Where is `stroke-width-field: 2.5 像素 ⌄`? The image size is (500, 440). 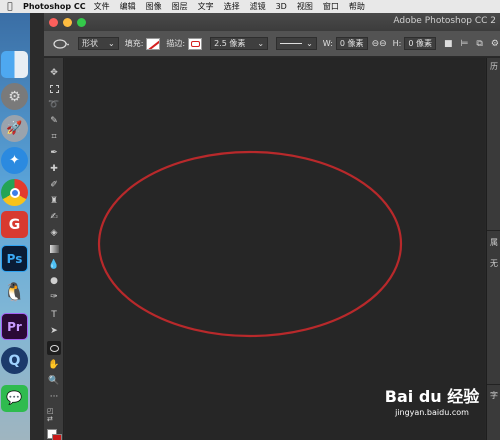 stroke-width-field: 2.5 像素 ⌄ is located at coordinates (239, 43).